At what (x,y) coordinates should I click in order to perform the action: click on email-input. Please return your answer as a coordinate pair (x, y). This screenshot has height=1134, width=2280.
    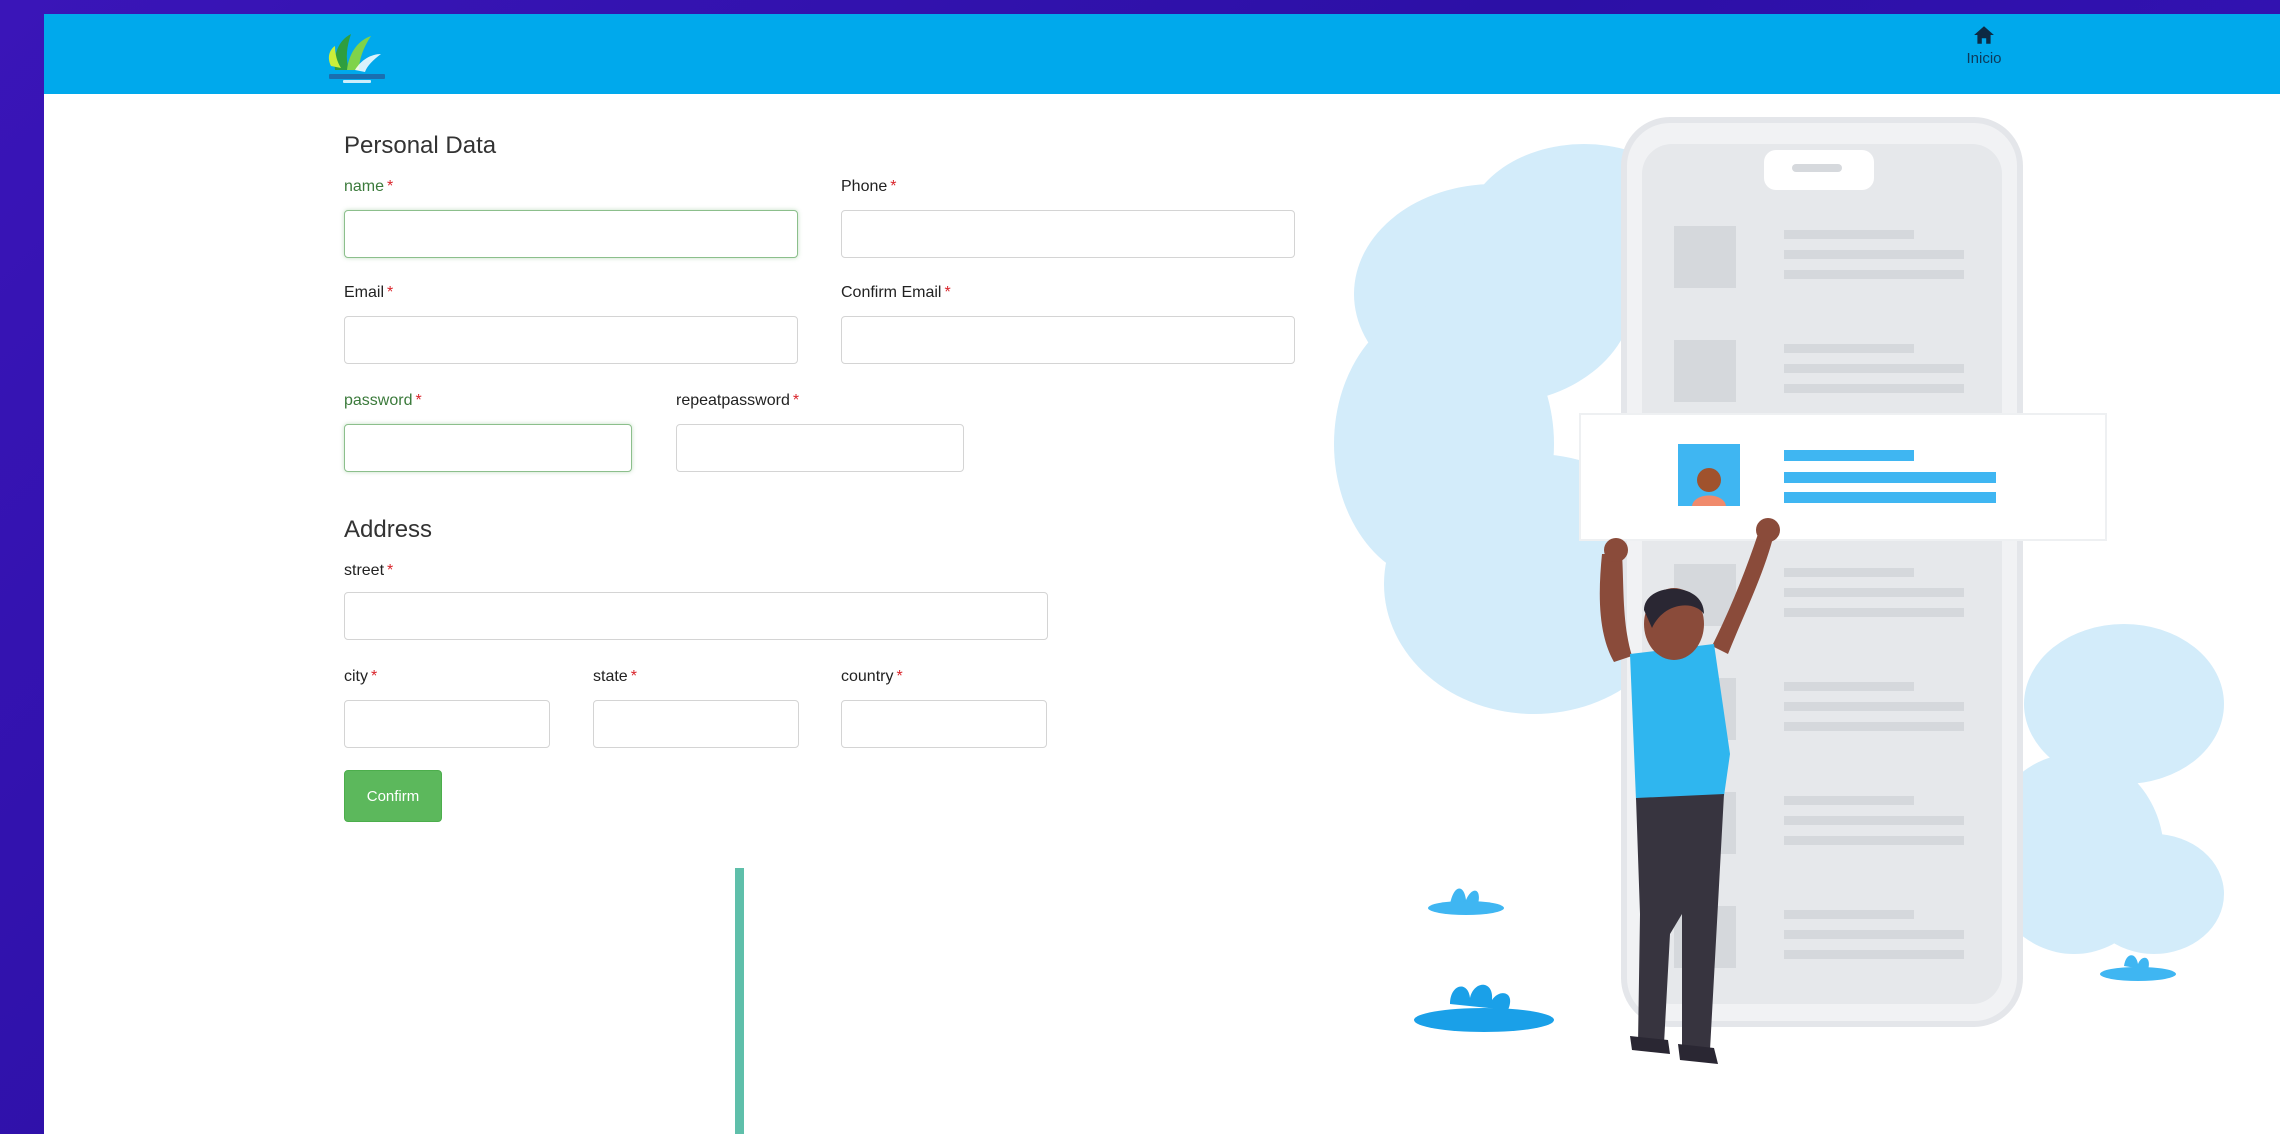
    Looking at the image, I should click on (571, 340).